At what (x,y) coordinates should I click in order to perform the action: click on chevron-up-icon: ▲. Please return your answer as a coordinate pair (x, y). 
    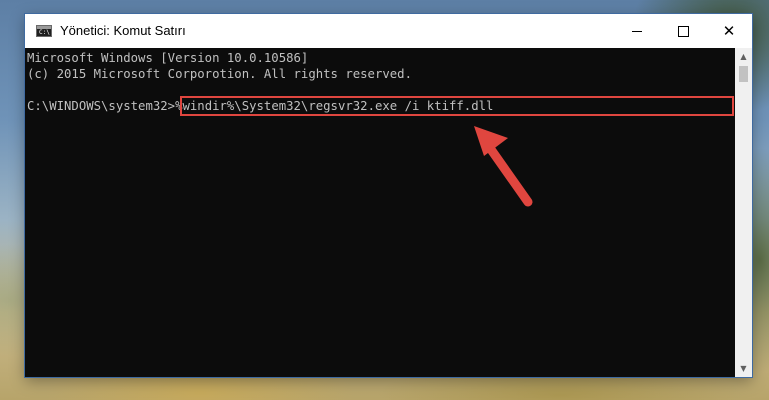
    Looking at the image, I should click on (743, 56).